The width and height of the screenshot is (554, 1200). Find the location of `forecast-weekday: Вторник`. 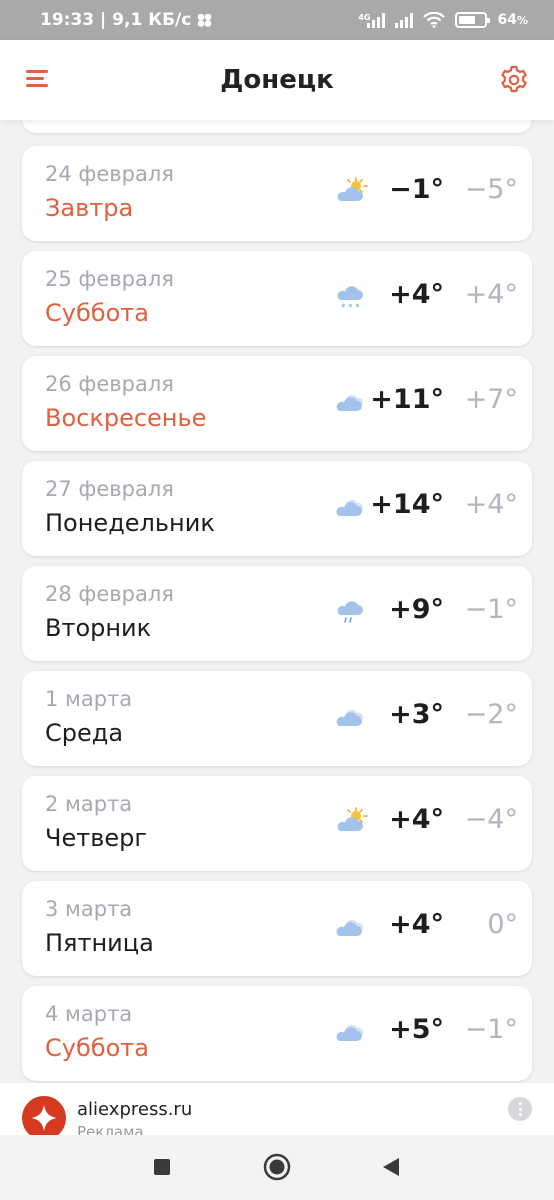

forecast-weekday: Вторник is located at coordinates (98, 628).